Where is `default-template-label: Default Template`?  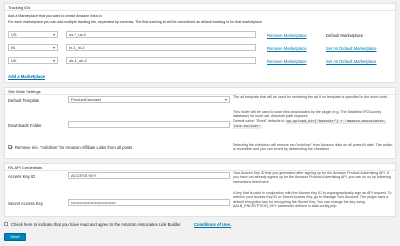
default-template-label: Default Template is located at coordinates (24, 100).